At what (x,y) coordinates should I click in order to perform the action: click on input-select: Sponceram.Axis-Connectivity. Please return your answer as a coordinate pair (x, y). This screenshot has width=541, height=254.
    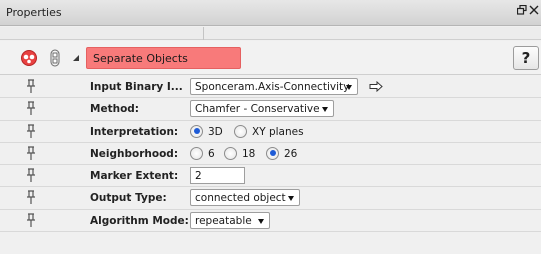
    Looking at the image, I should click on (274, 86).